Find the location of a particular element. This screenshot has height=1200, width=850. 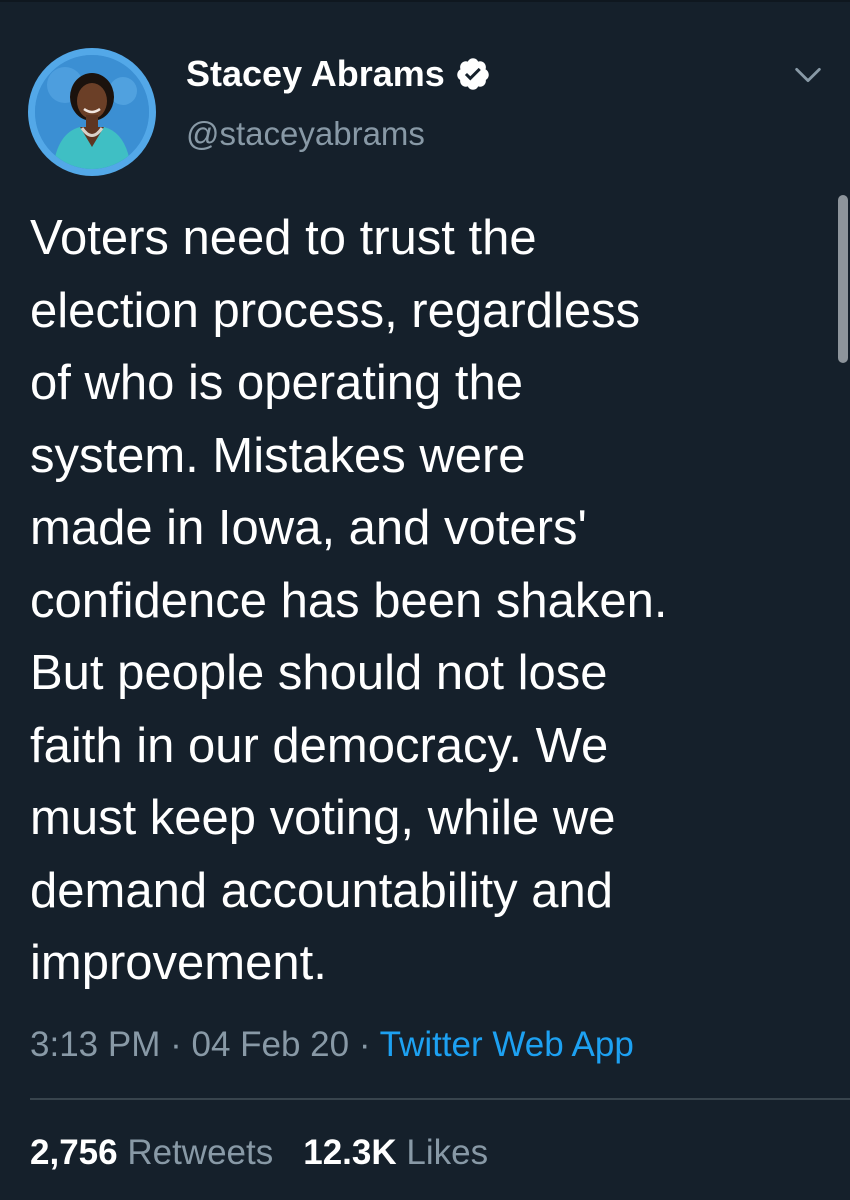

tweet-meta: 3:13 PM · 04 Feb 20 · Twitter Web App is located at coordinates (332, 1045).